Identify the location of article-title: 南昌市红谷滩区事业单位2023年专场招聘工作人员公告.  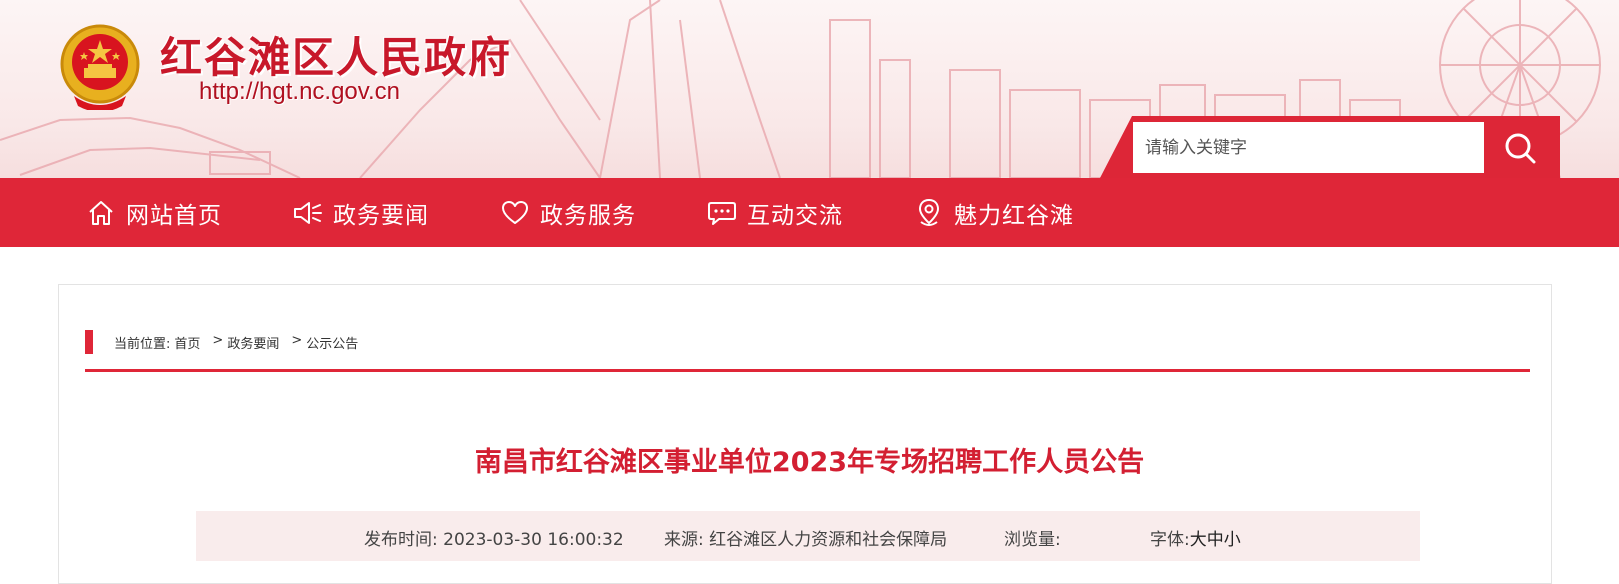
(809, 462).